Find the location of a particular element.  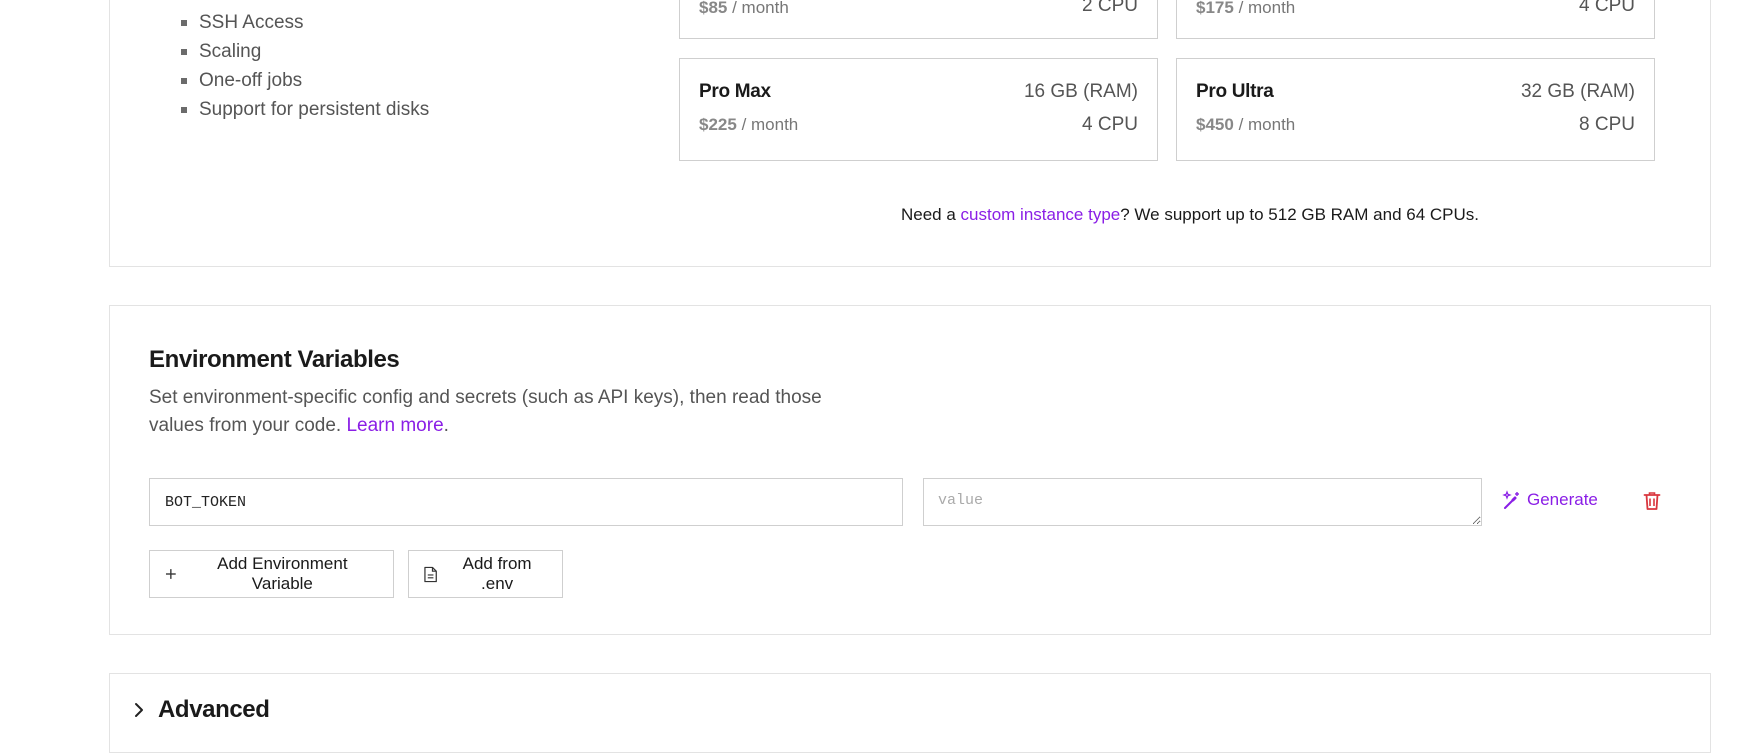

magic-wand-icon is located at coordinates (1510, 499).